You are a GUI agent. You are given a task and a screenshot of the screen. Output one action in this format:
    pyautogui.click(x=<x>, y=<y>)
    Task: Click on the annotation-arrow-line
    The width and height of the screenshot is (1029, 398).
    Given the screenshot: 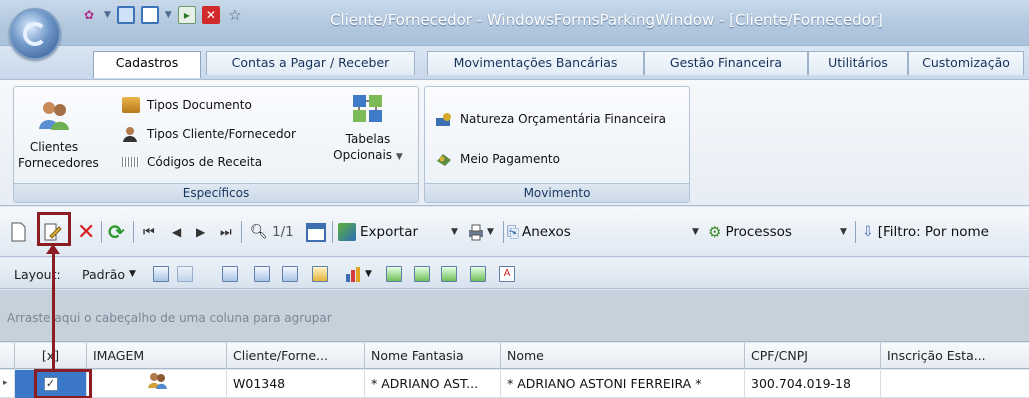 What is the action you would take?
    pyautogui.click(x=53, y=310)
    